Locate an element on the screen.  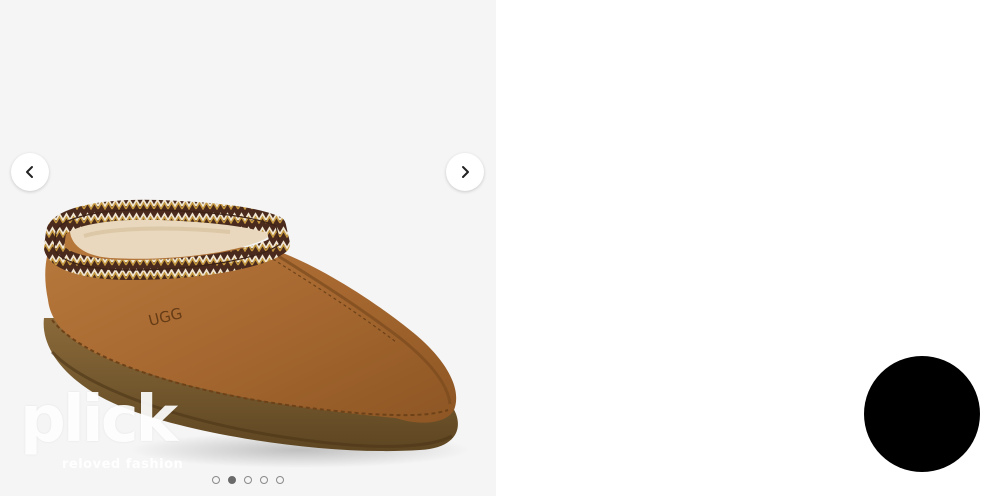
chevron-right-icon is located at coordinates (465, 172).